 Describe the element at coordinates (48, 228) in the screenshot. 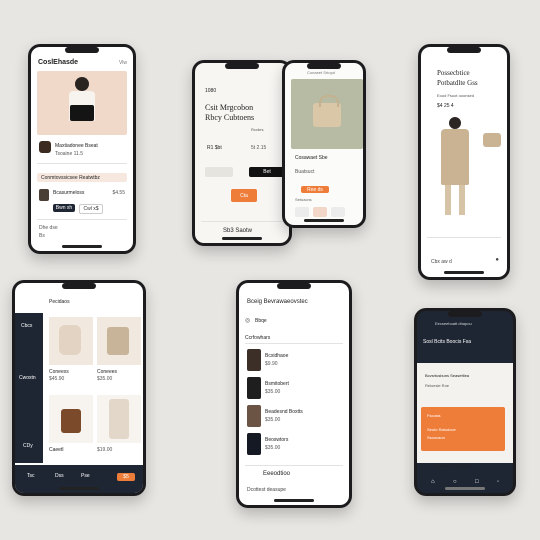

I see `footer-label: Dhe dse` at that location.